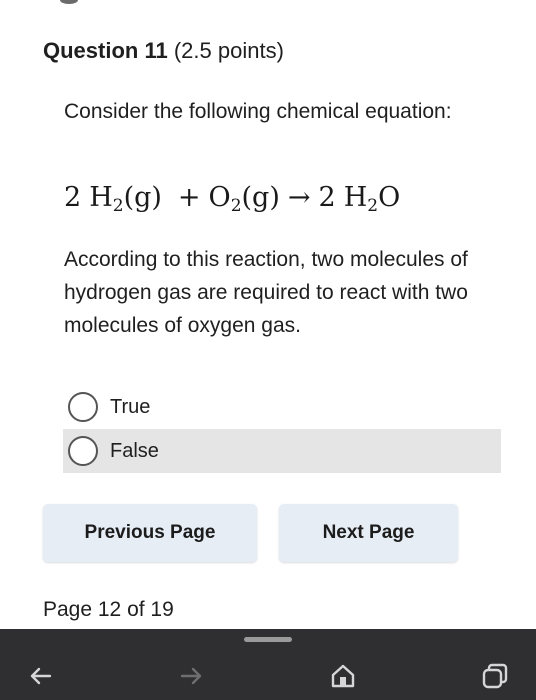  What do you see at coordinates (41, 676) in the screenshot?
I see `back-arrow-icon` at bounding box center [41, 676].